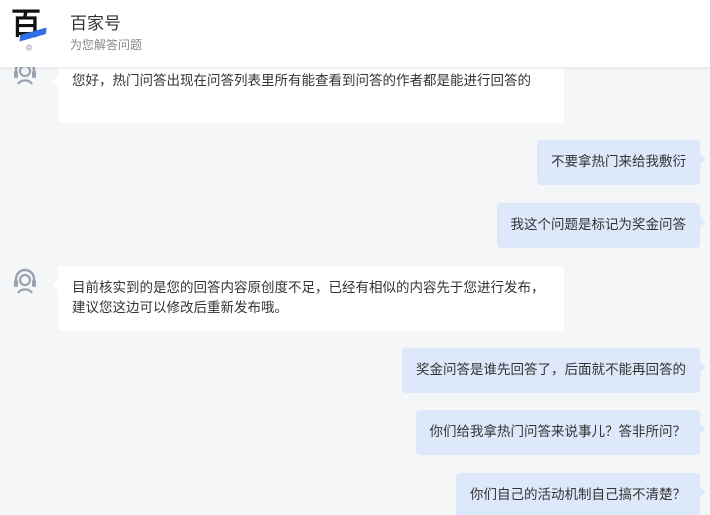  What do you see at coordinates (560, 432) in the screenshot?
I see `message-bubble-user: 你们给我拿热门问答来说事儿？答非所问？` at bounding box center [560, 432].